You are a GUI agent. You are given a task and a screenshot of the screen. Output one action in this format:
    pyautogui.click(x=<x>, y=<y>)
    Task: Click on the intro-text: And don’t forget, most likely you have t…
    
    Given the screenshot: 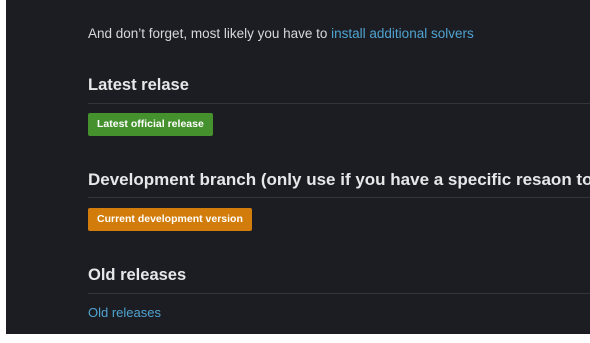 What is the action you would take?
    pyautogui.click(x=210, y=33)
    